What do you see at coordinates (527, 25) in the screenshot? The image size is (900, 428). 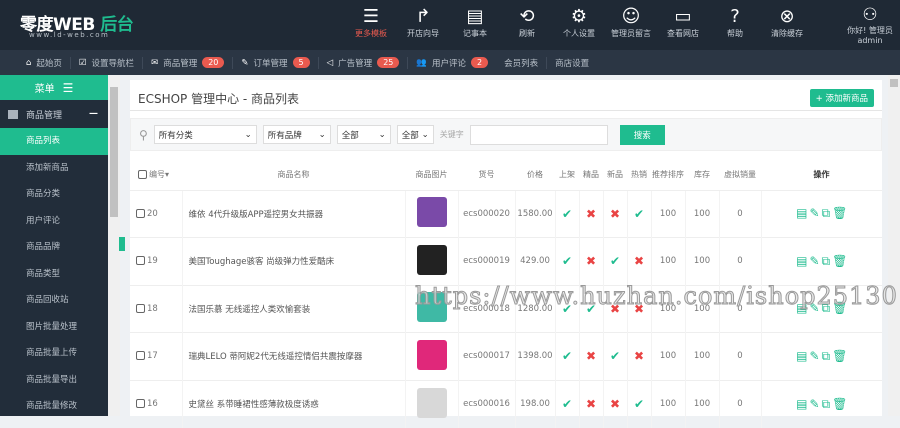 I see `tool-refresh: ⟲ 刷新` at bounding box center [527, 25].